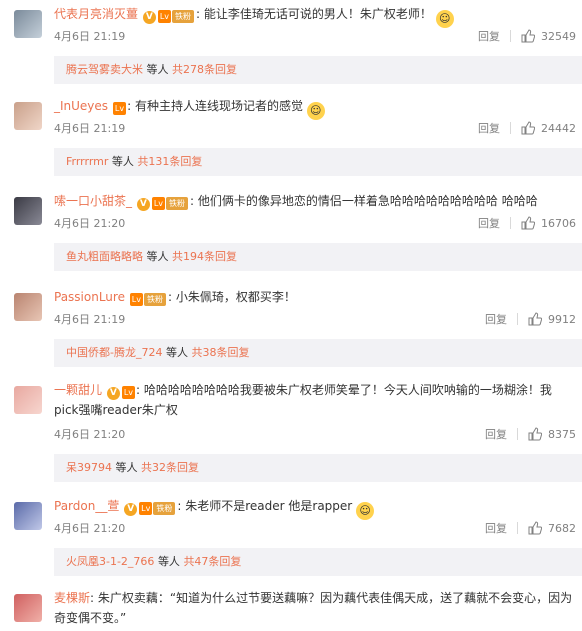  I want to click on like-count: 32549, so click(558, 36).